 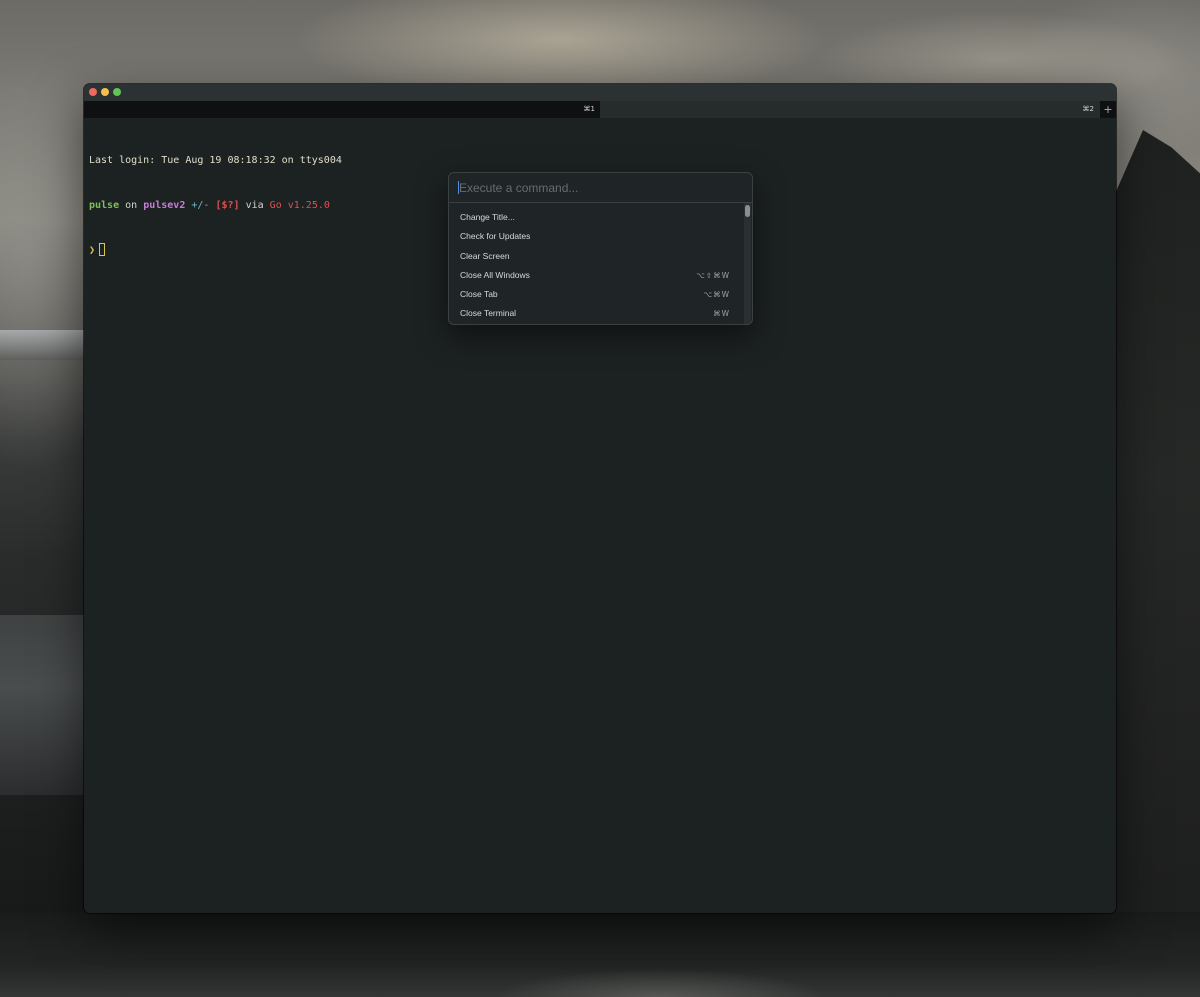 I want to click on new-tab-button: +, so click(x=1108, y=109).